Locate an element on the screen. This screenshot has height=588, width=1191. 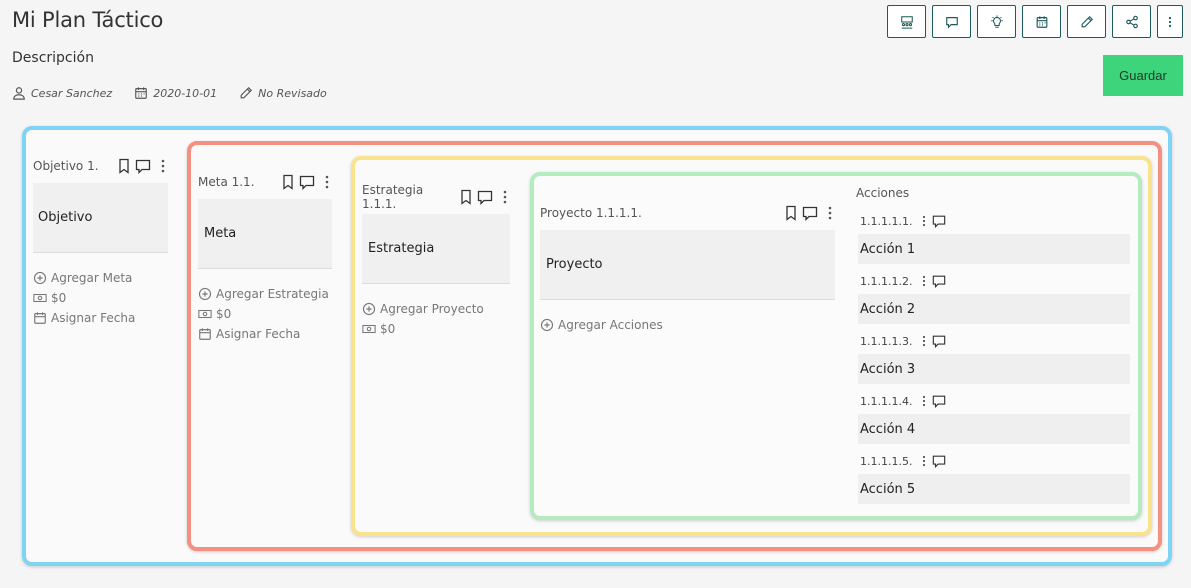
accion-item: 1.1.1.1.1. Acción 1 is located at coordinates (994, 238).